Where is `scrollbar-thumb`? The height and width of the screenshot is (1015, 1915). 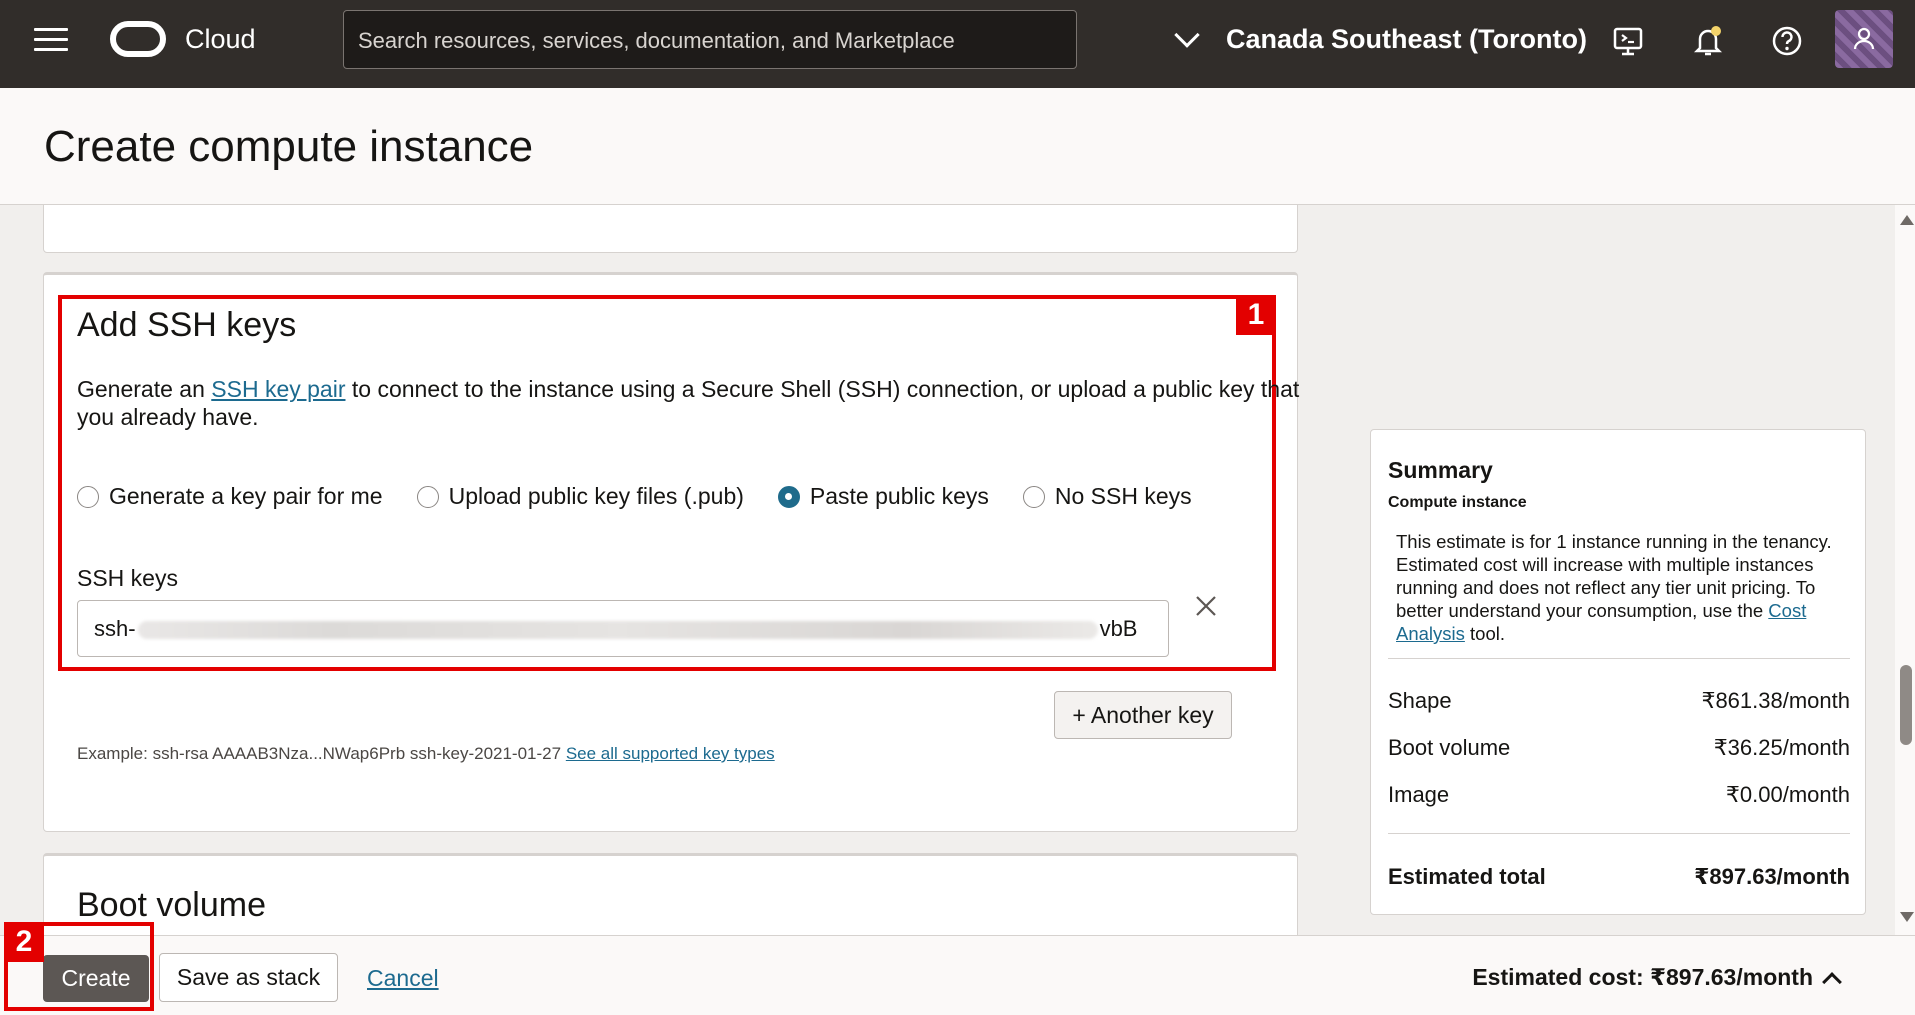 scrollbar-thumb is located at coordinates (1906, 705).